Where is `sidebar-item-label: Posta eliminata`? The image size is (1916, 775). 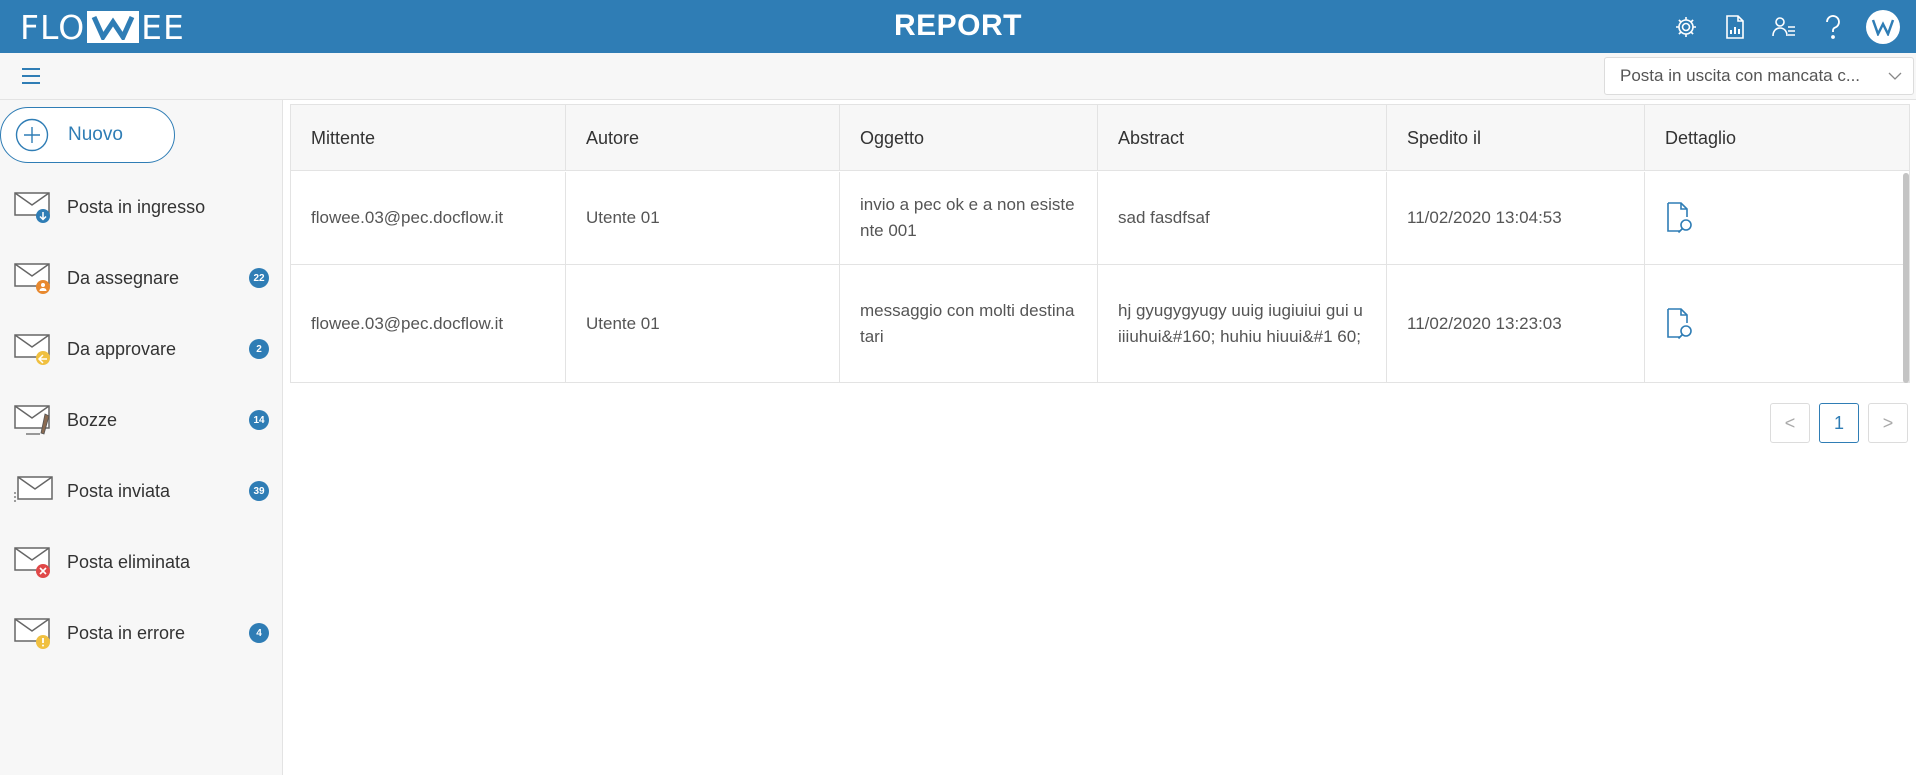
sidebar-item-label: Posta eliminata is located at coordinates (129, 561).